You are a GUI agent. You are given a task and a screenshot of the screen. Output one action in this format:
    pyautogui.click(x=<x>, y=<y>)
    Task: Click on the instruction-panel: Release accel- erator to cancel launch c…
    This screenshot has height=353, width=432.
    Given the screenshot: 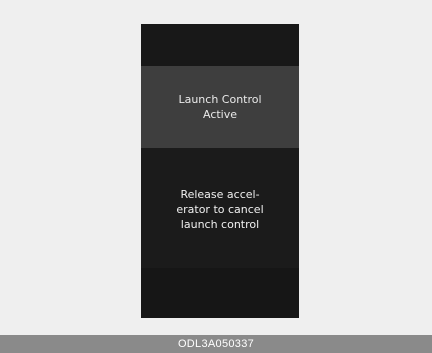 What is the action you would take?
    pyautogui.click(x=220, y=208)
    